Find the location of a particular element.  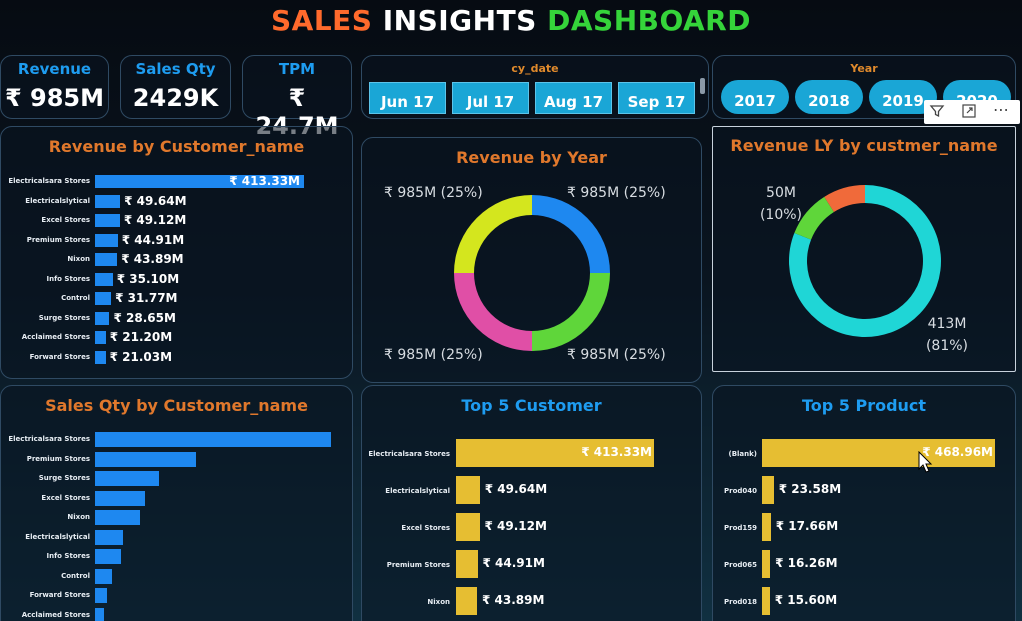

data-label: ₹ 16.26M is located at coordinates (806, 563).